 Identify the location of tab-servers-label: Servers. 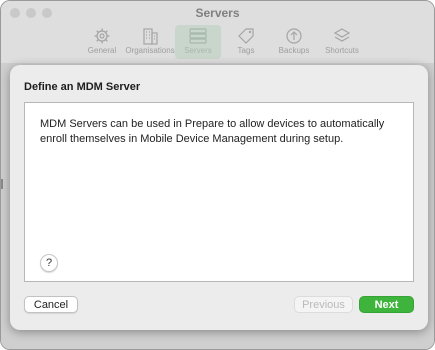
(198, 50).